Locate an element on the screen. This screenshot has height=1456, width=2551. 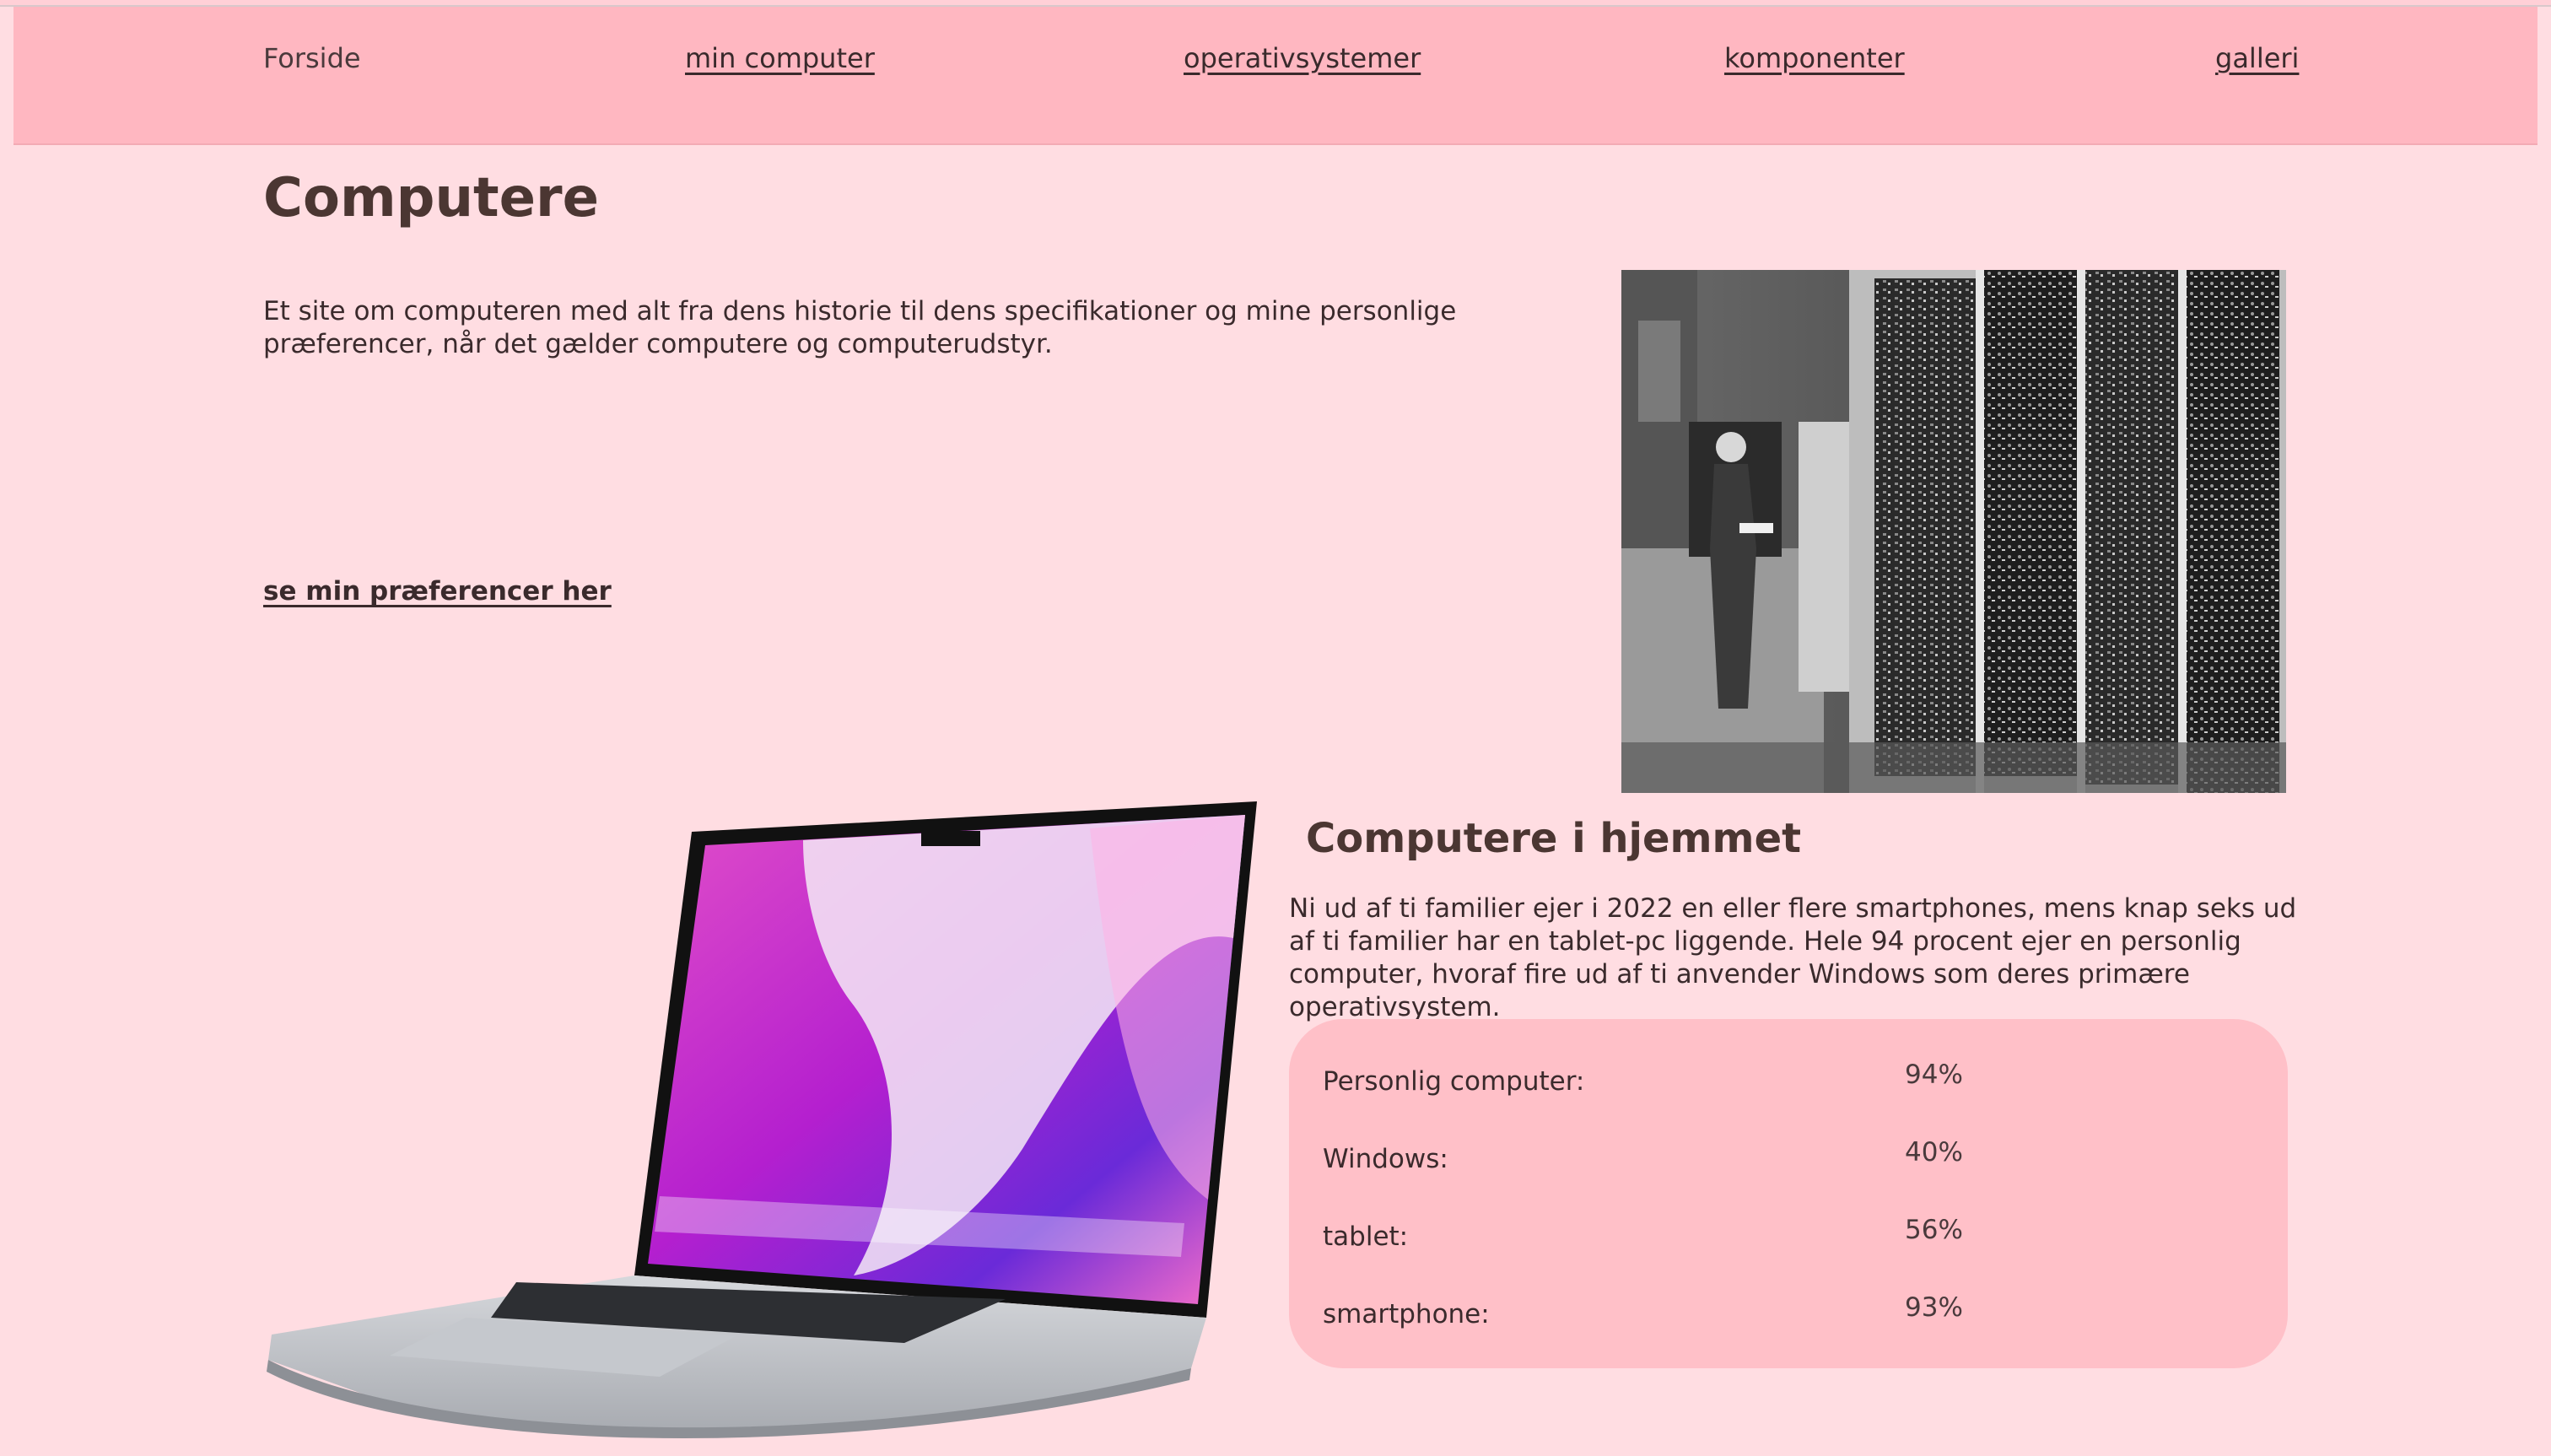
stat-value: 40% is located at coordinates (1934, 1152).